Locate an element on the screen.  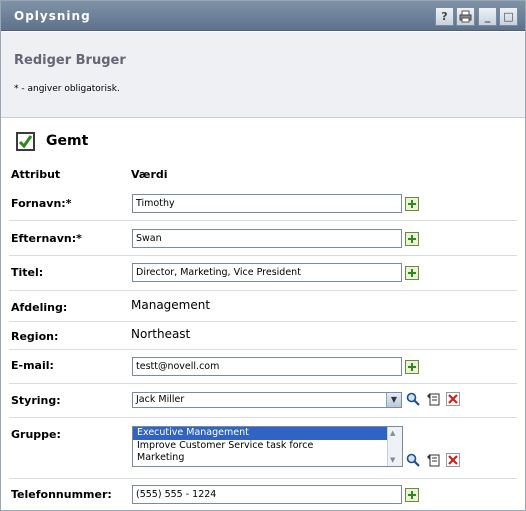
region-value: Northeast is located at coordinates (161, 334).